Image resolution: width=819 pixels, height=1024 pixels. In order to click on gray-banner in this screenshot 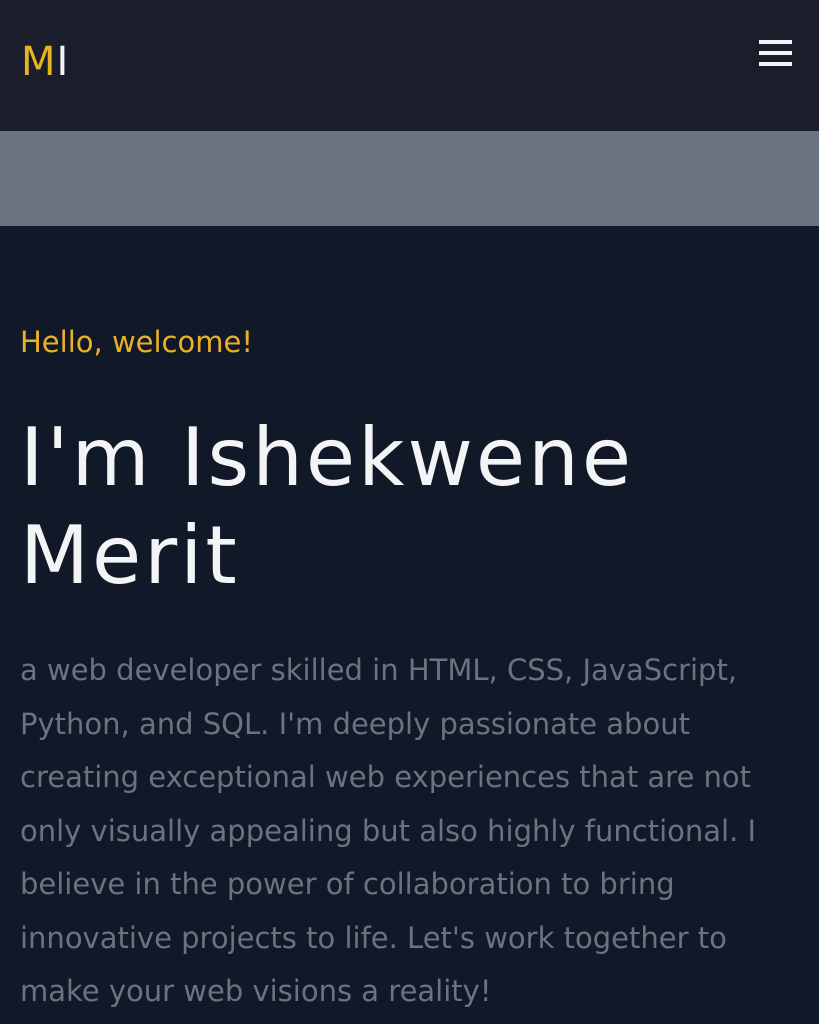, I will do `click(409, 178)`.